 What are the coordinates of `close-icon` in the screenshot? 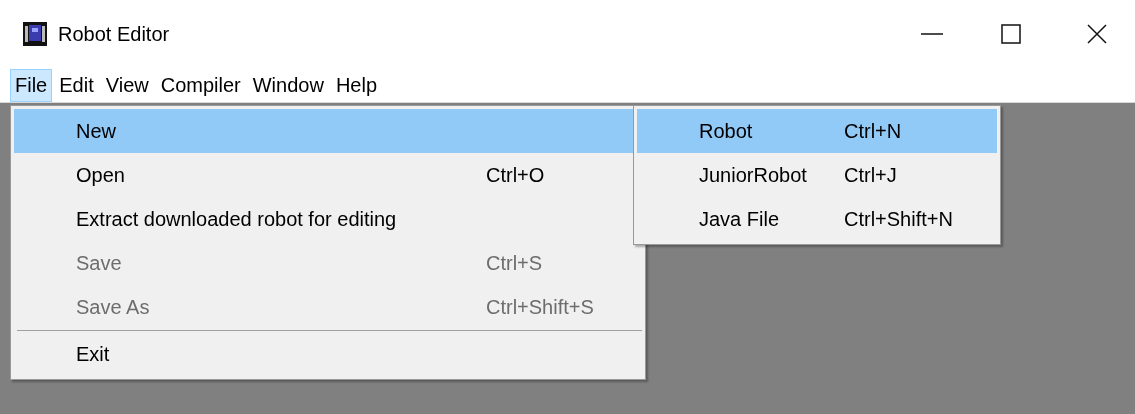 It's located at (1097, 34).